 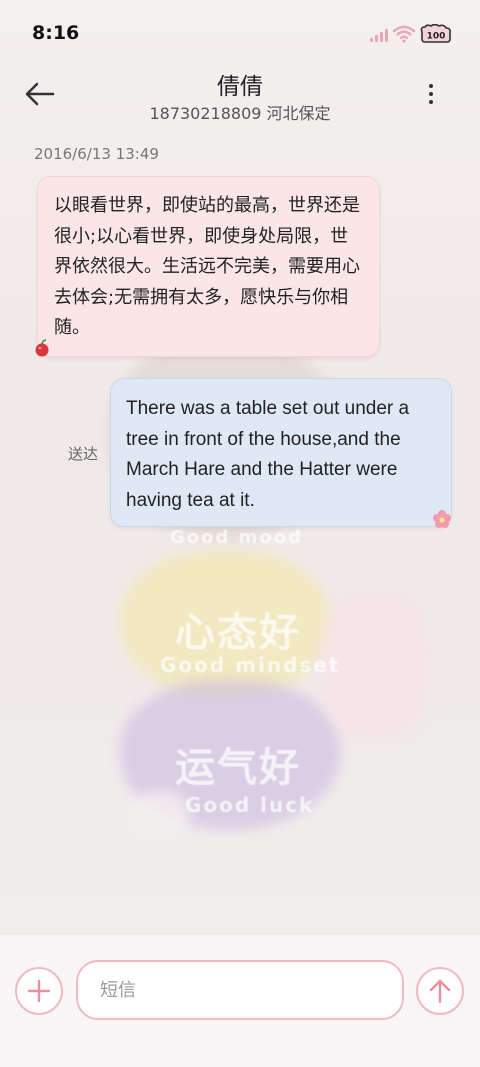 I want to click on delivery-status: 送达, so click(x=83, y=454).